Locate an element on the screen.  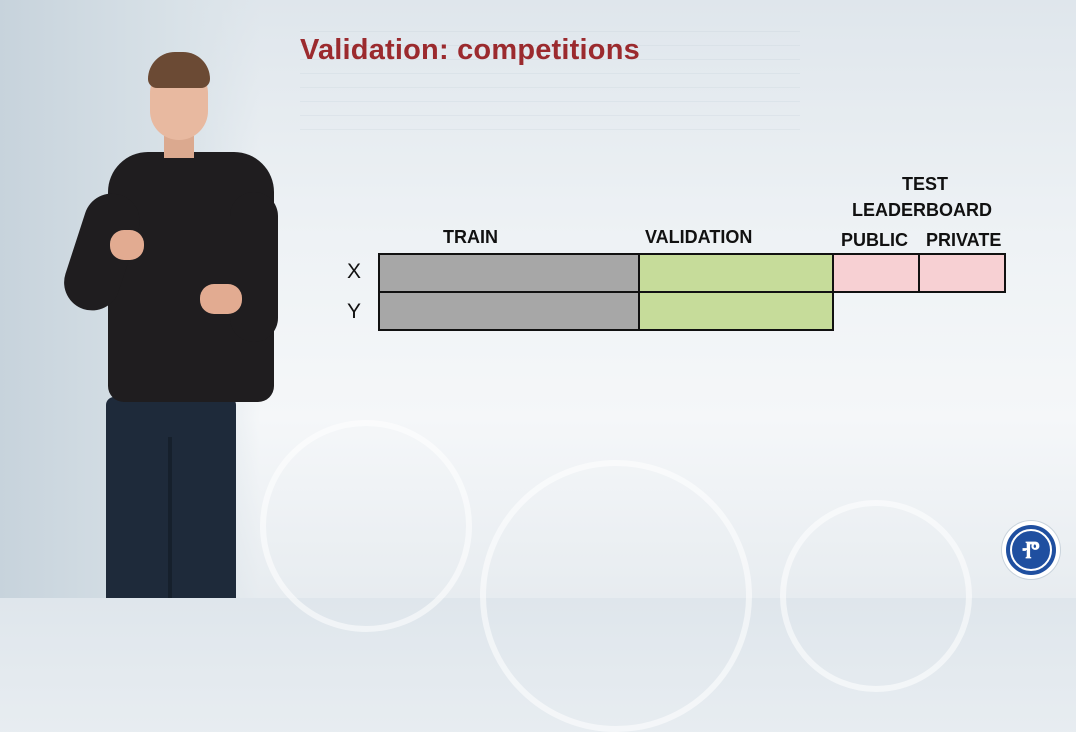
header-leaderboard: LEADERBOARD is located at coordinates (922, 210).